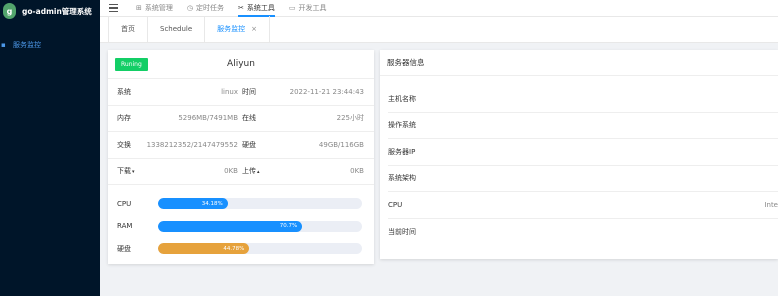 This screenshot has height=296, width=778. I want to click on bar-ram: RAM 70.7%, so click(241, 226).